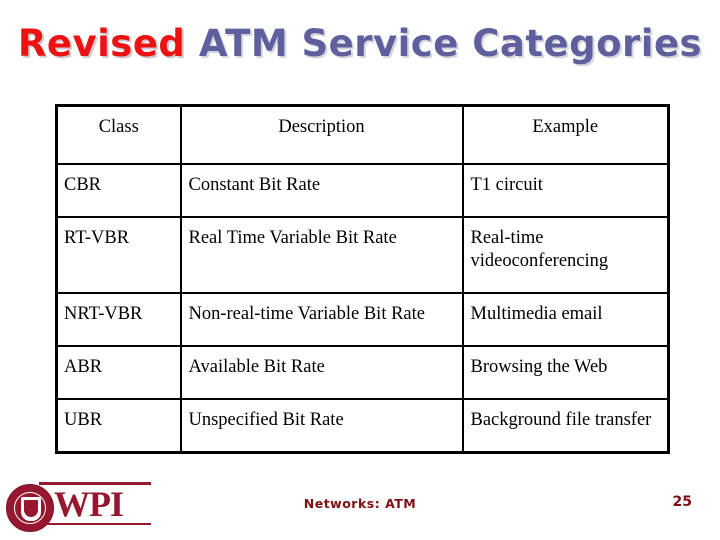  What do you see at coordinates (118, 319) in the screenshot?
I see `cell-class: NRT-VBR` at bounding box center [118, 319].